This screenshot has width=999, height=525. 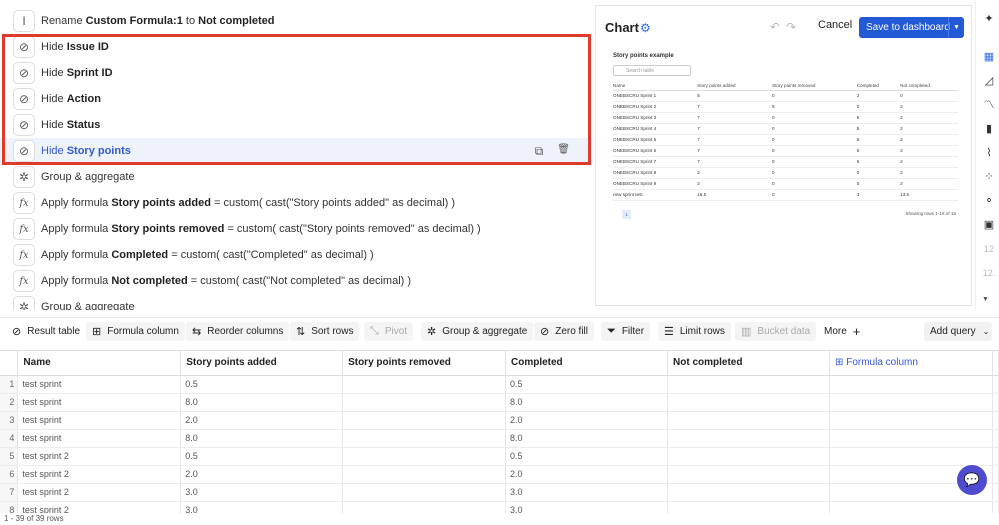 What do you see at coordinates (989, 201) in the screenshot?
I see `bubble-icon: ⚬` at bounding box center [989, 201].